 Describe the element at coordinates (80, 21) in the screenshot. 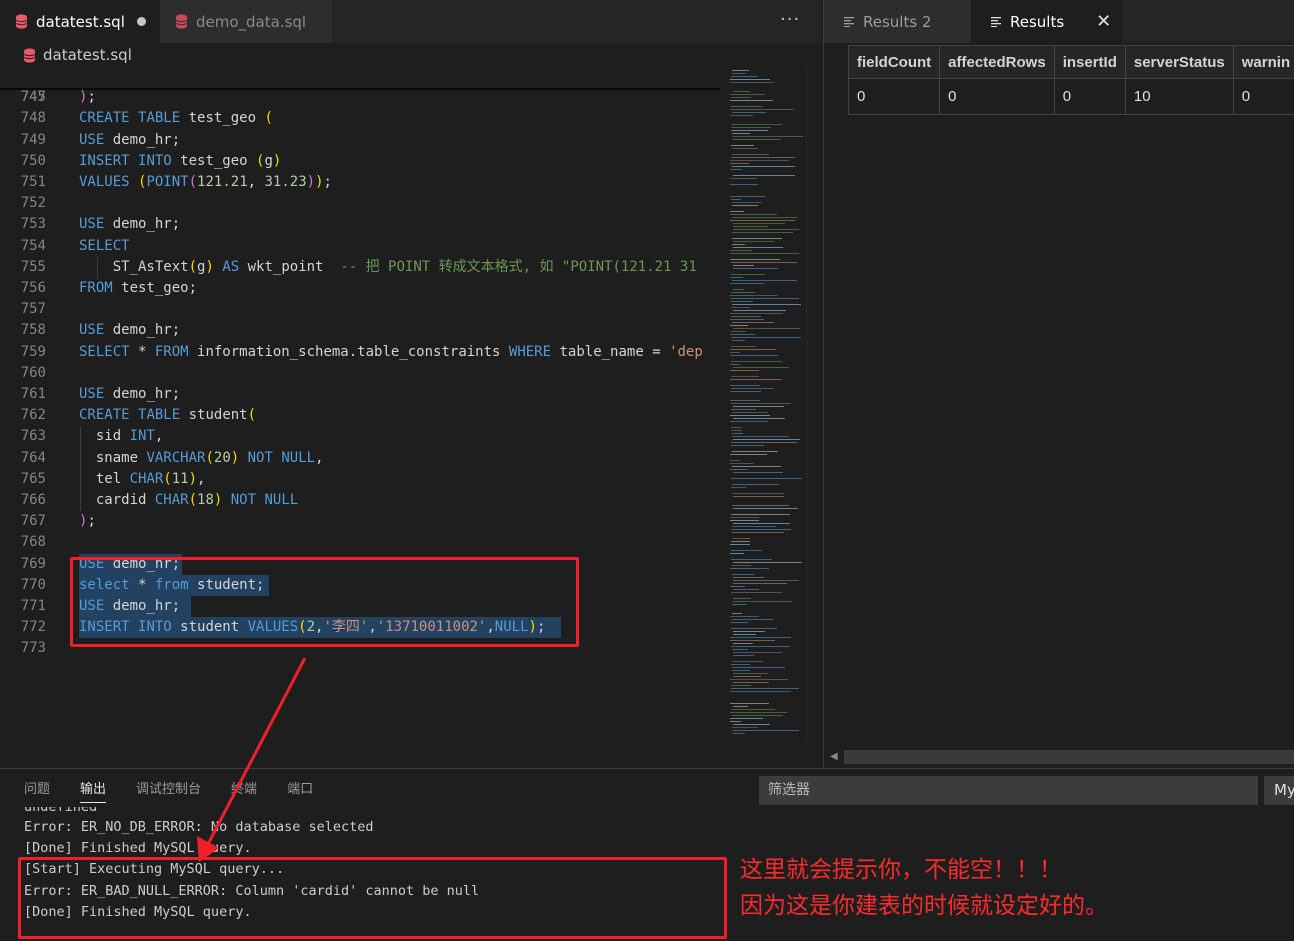

I see `tab-datatest-sql: datatest.sql` at that location.